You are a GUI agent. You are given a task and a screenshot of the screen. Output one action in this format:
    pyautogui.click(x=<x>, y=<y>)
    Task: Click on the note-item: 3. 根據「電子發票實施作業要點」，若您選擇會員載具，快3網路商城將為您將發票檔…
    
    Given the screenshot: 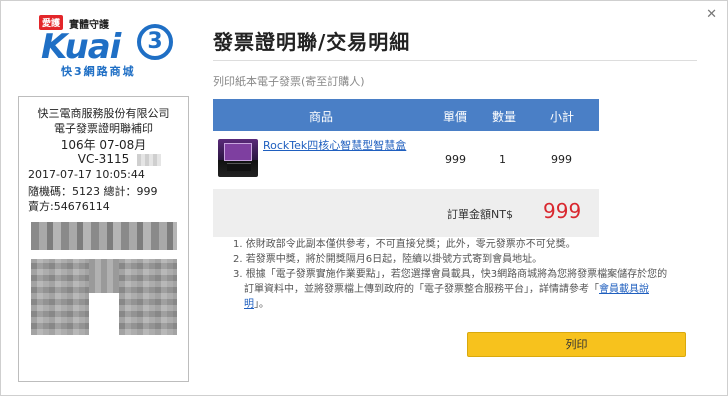 What is the action you would take?
    pyautogui.click(x=450, y=274)
    